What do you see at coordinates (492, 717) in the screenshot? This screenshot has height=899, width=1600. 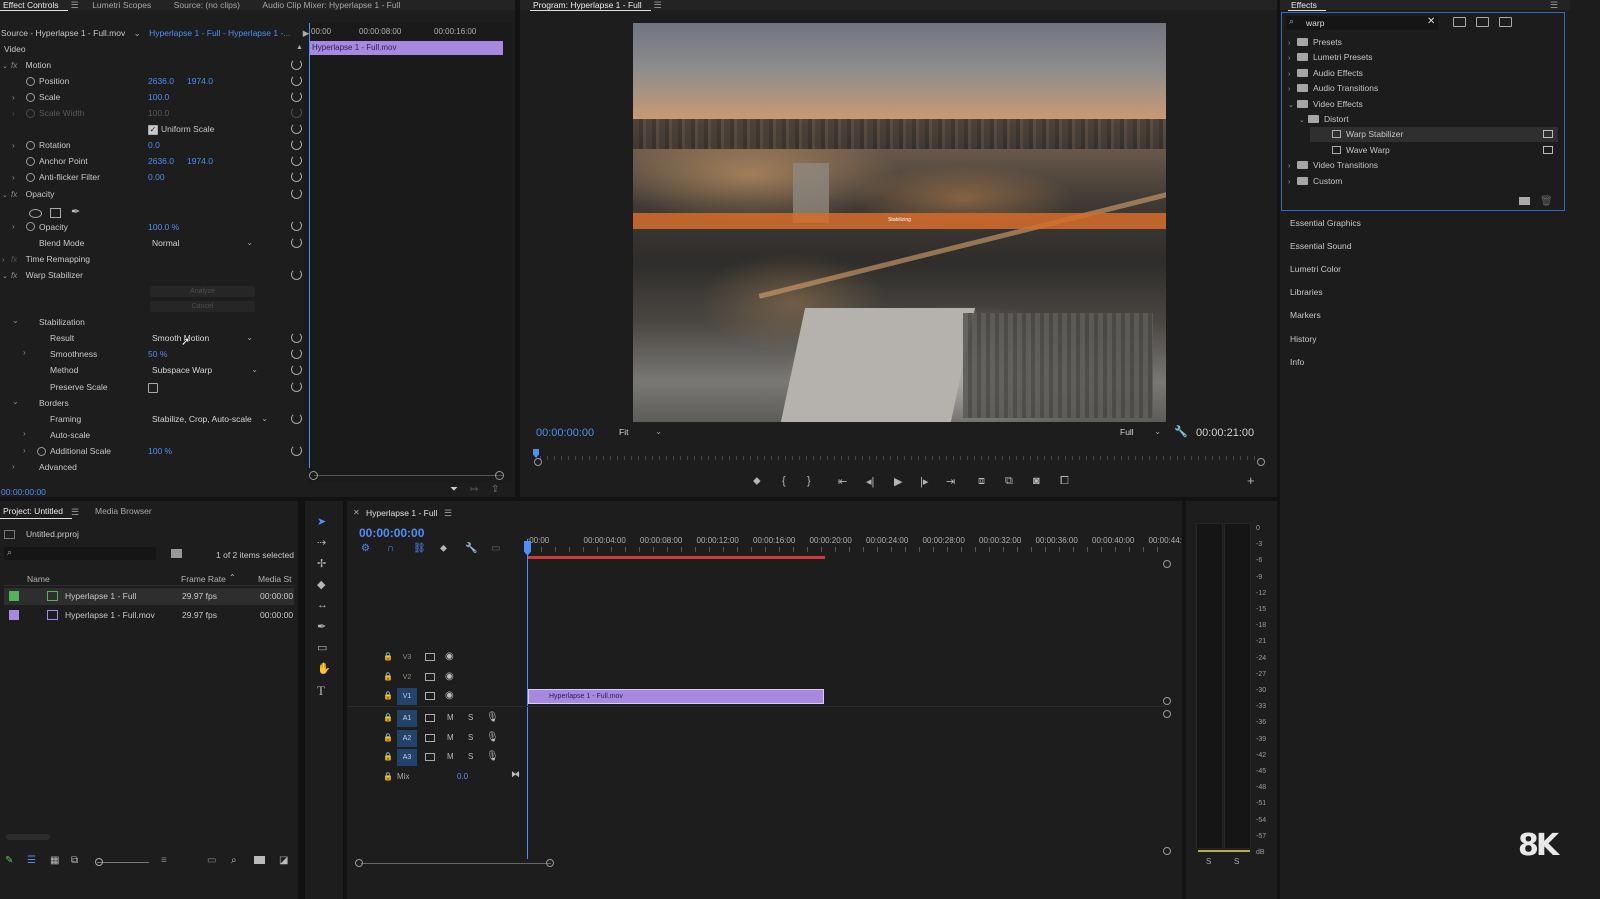 I see `microphone-icon: 🎙` at bounding box center [492, 717].